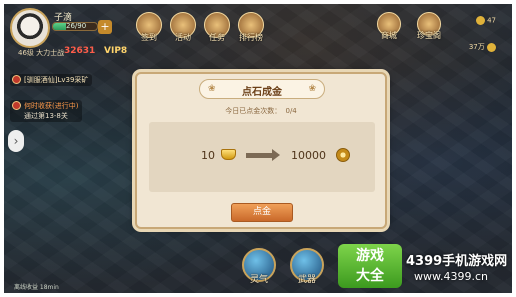 Image resolution: width=516 pixels, height=297 pixels. I want to click on gain-value: 10000, so click(308, 155).